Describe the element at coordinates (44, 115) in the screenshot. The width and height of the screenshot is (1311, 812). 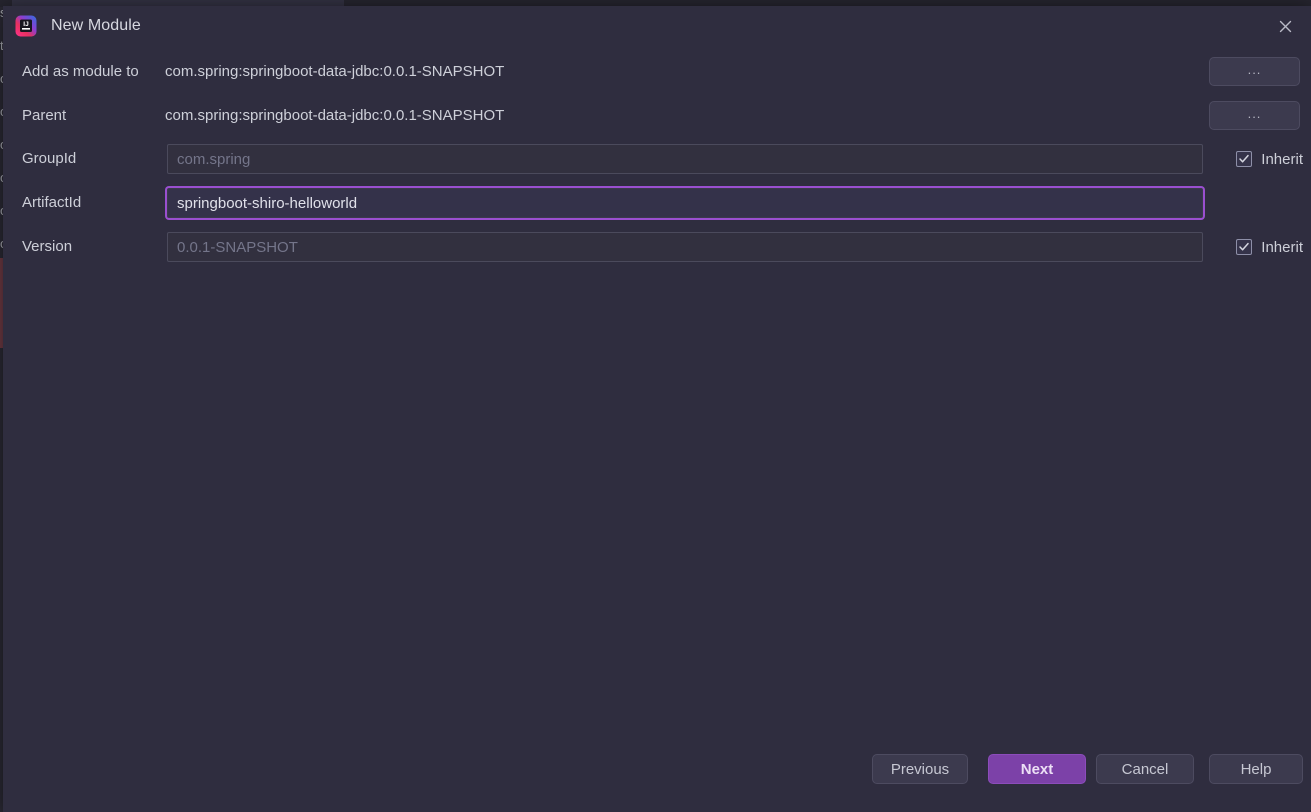
I see `label-parent: Parent` at that location.